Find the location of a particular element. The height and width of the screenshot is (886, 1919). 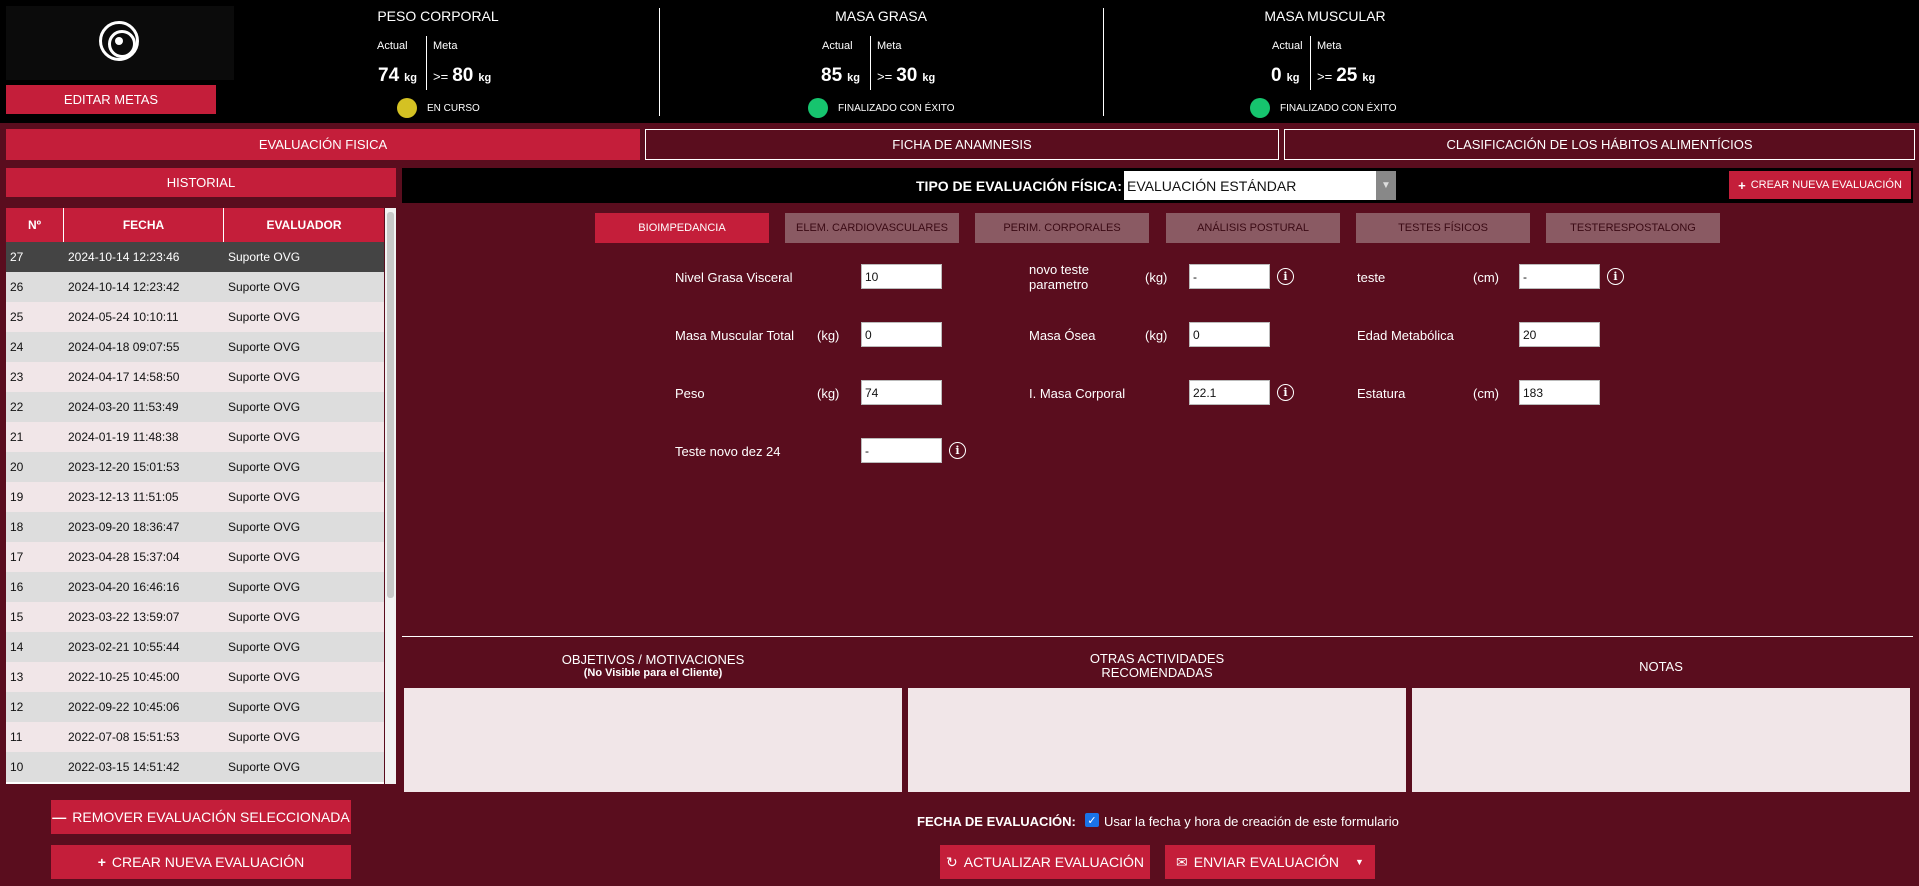

minus-icon: — is located at coordinates (59, 817).